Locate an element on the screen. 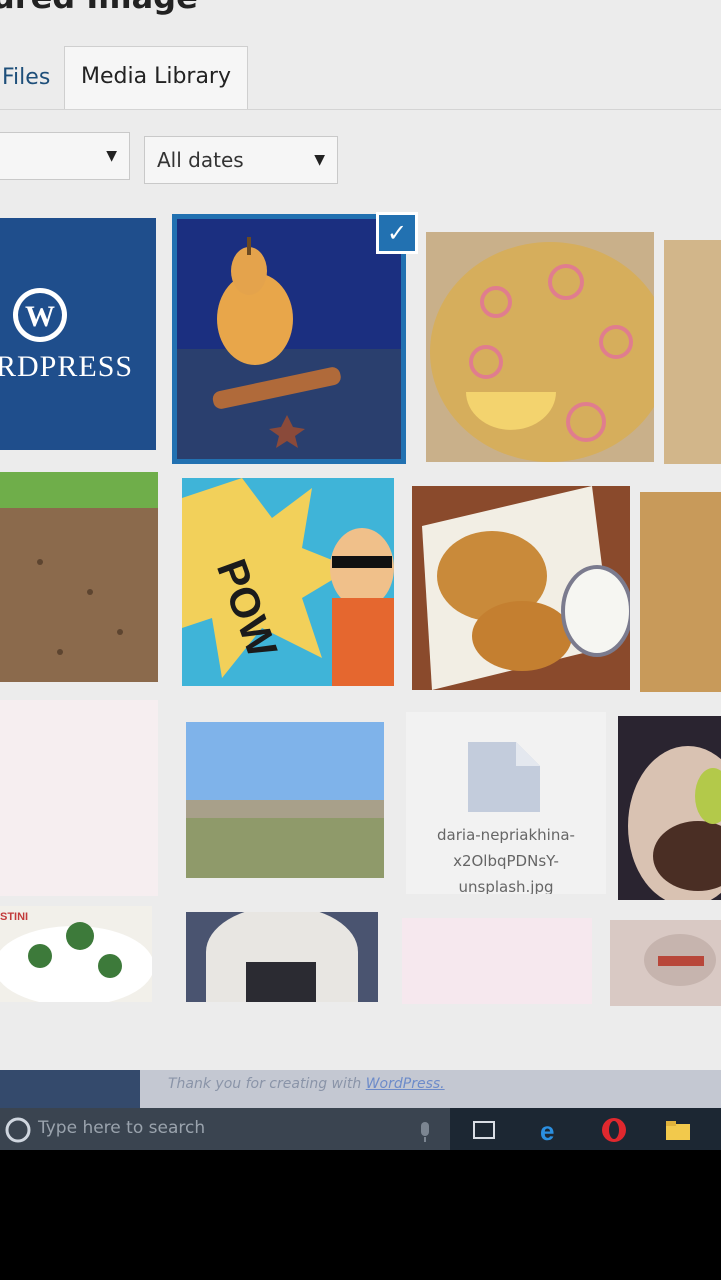  edge-browser-icon: e is located at coordinates (552, 1130).